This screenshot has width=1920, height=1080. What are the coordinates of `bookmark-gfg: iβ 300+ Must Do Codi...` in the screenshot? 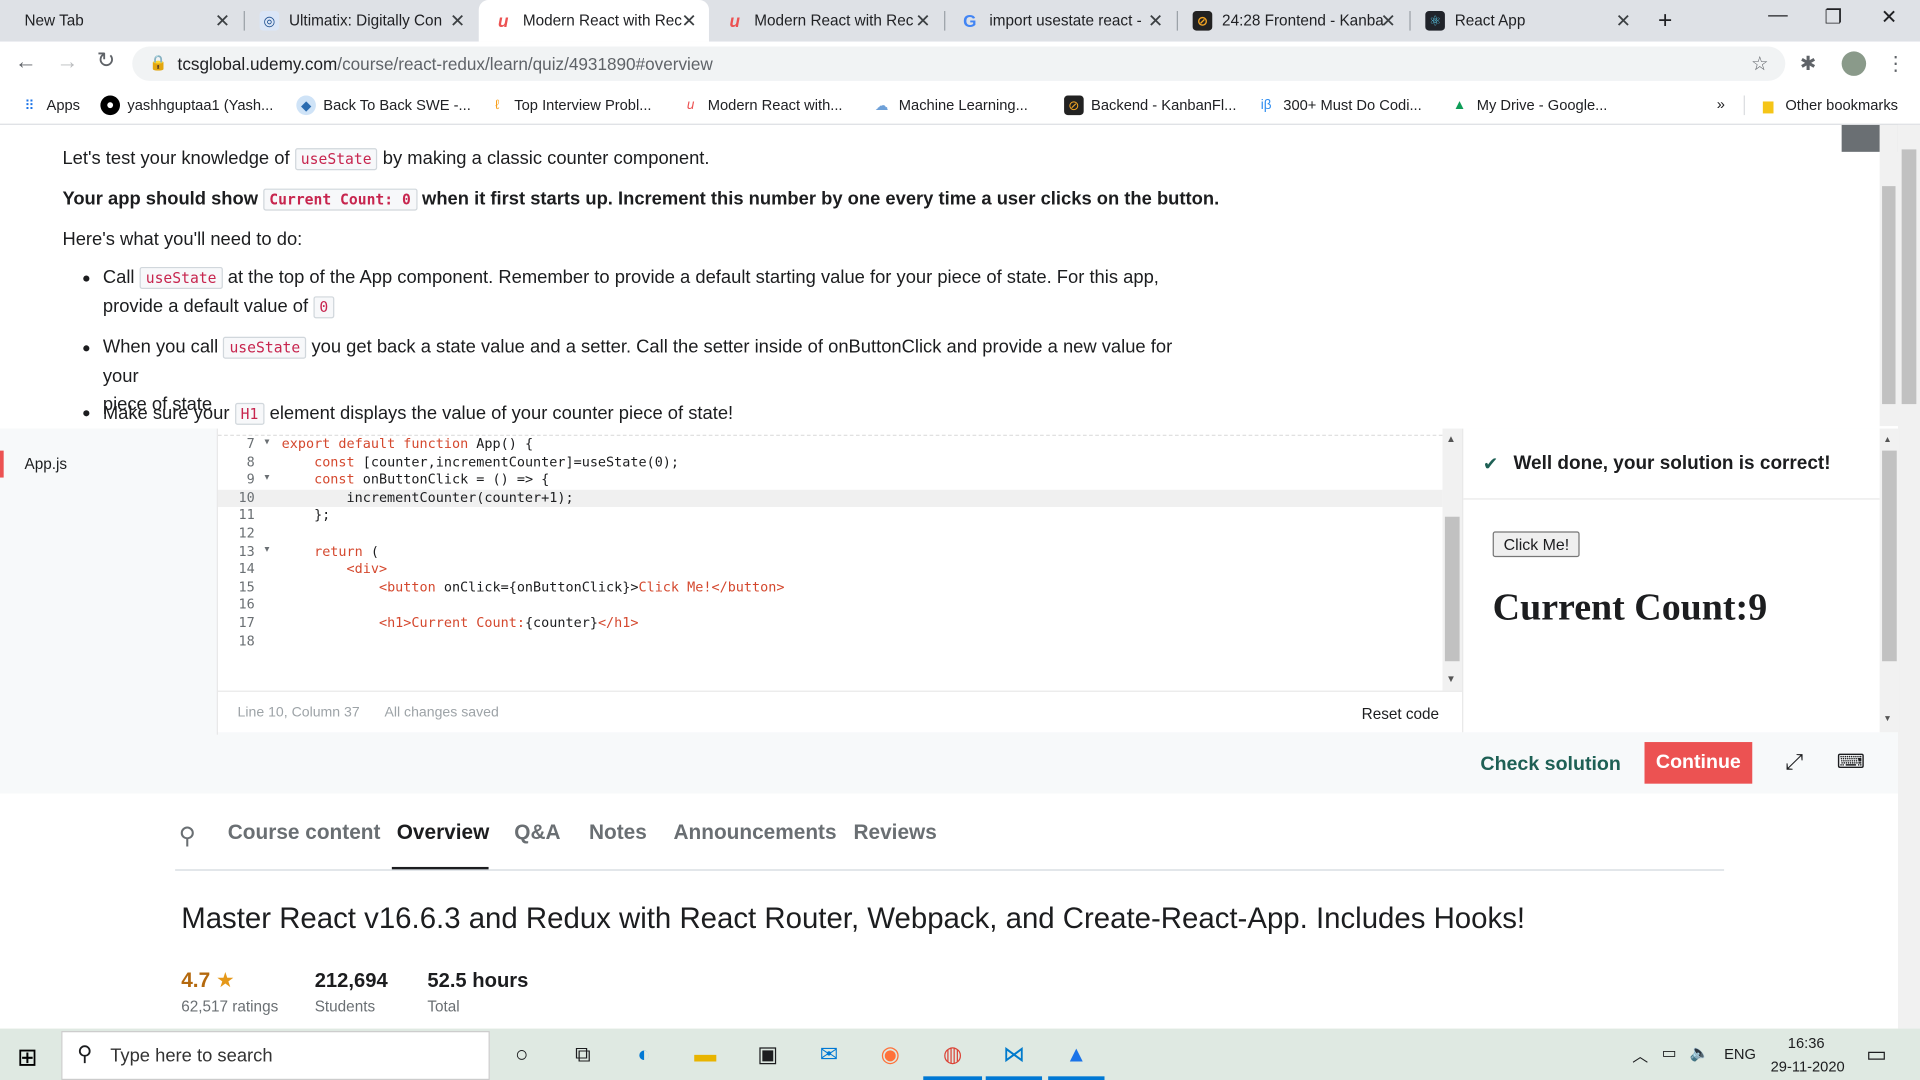 It's located at (1339, 106).